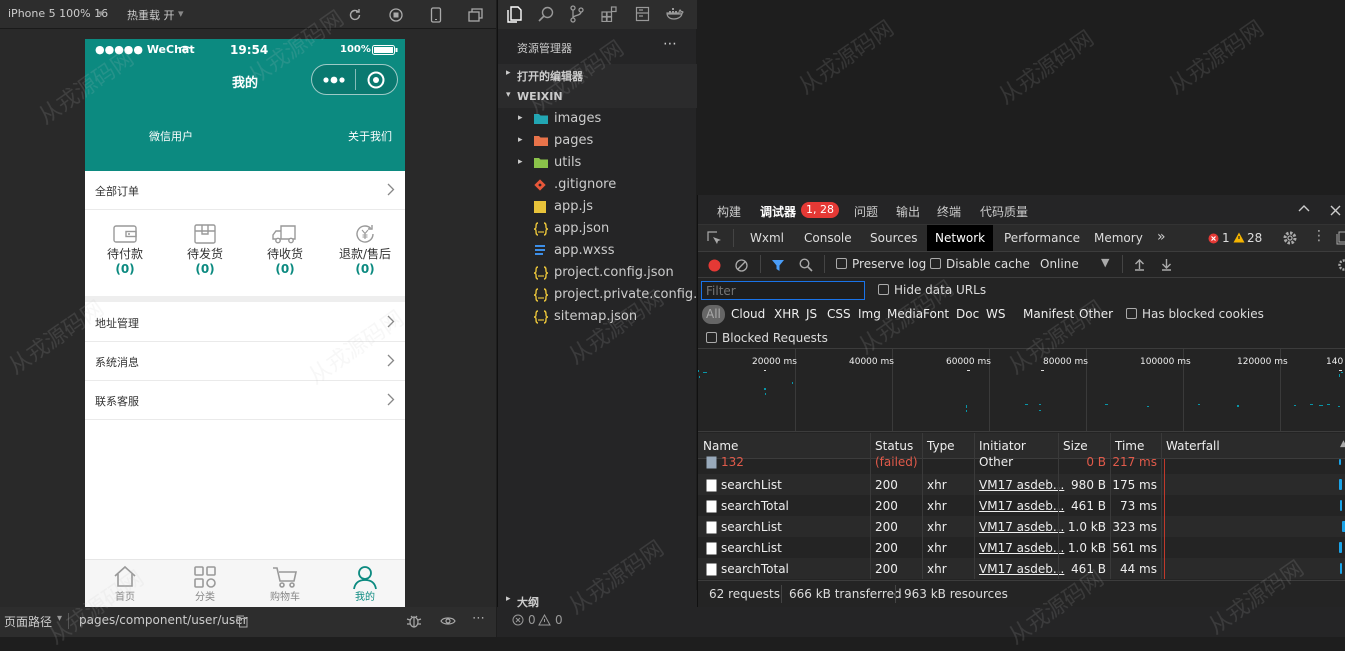  What do you see at coordinates (1226, 238) in the screenshot?
I see `error-count: 1` at bounding box center [1226, 238].